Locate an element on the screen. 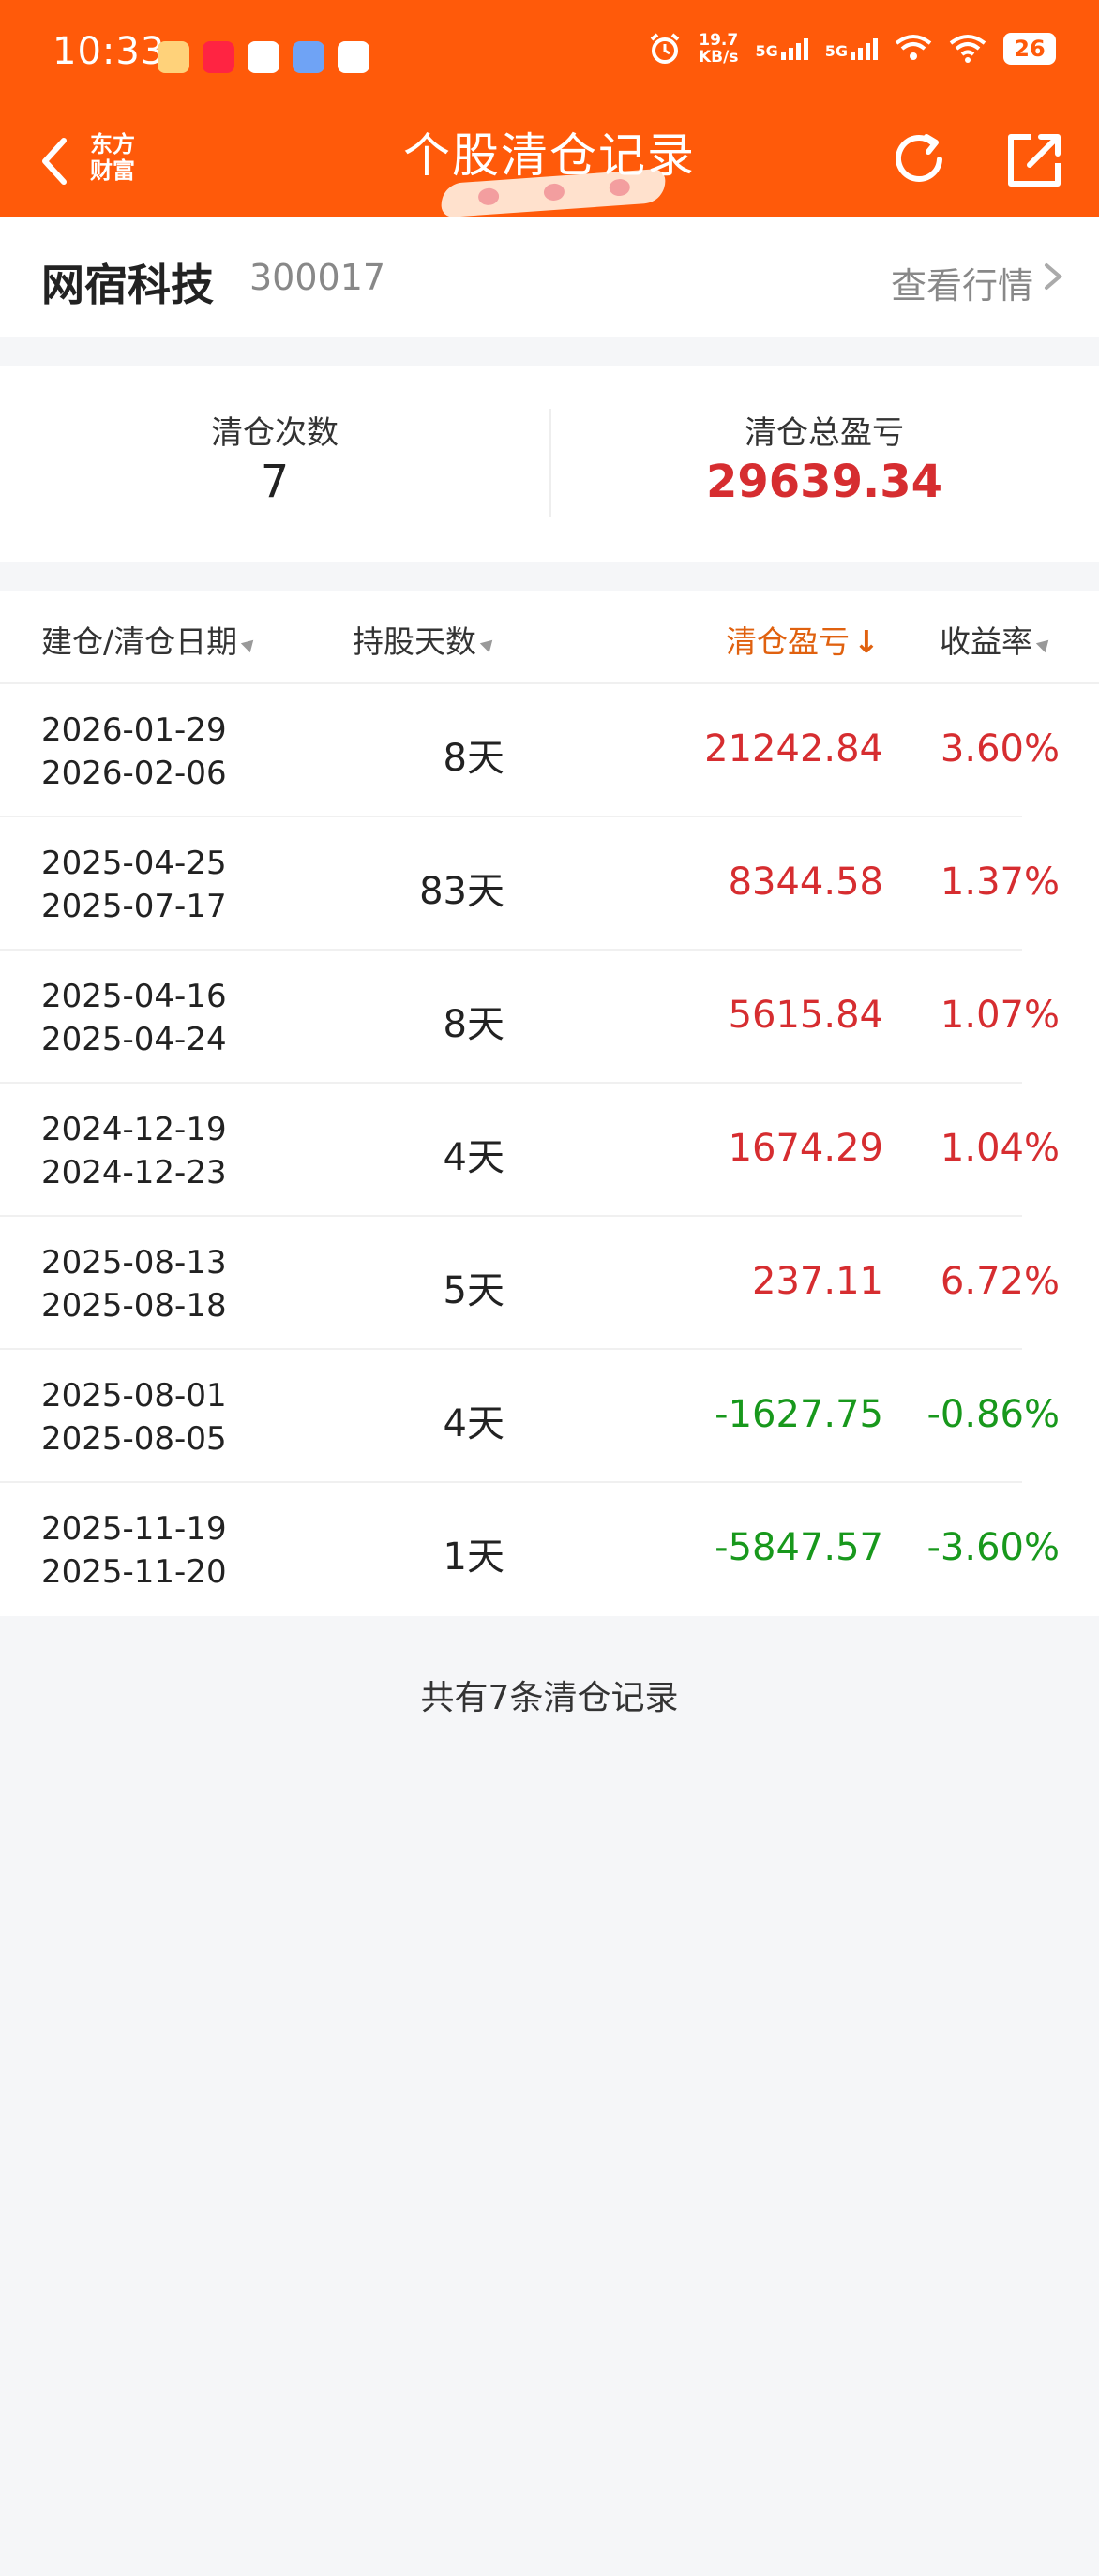  profit-value: -5847.57 is located at coordinates (799, 1548).